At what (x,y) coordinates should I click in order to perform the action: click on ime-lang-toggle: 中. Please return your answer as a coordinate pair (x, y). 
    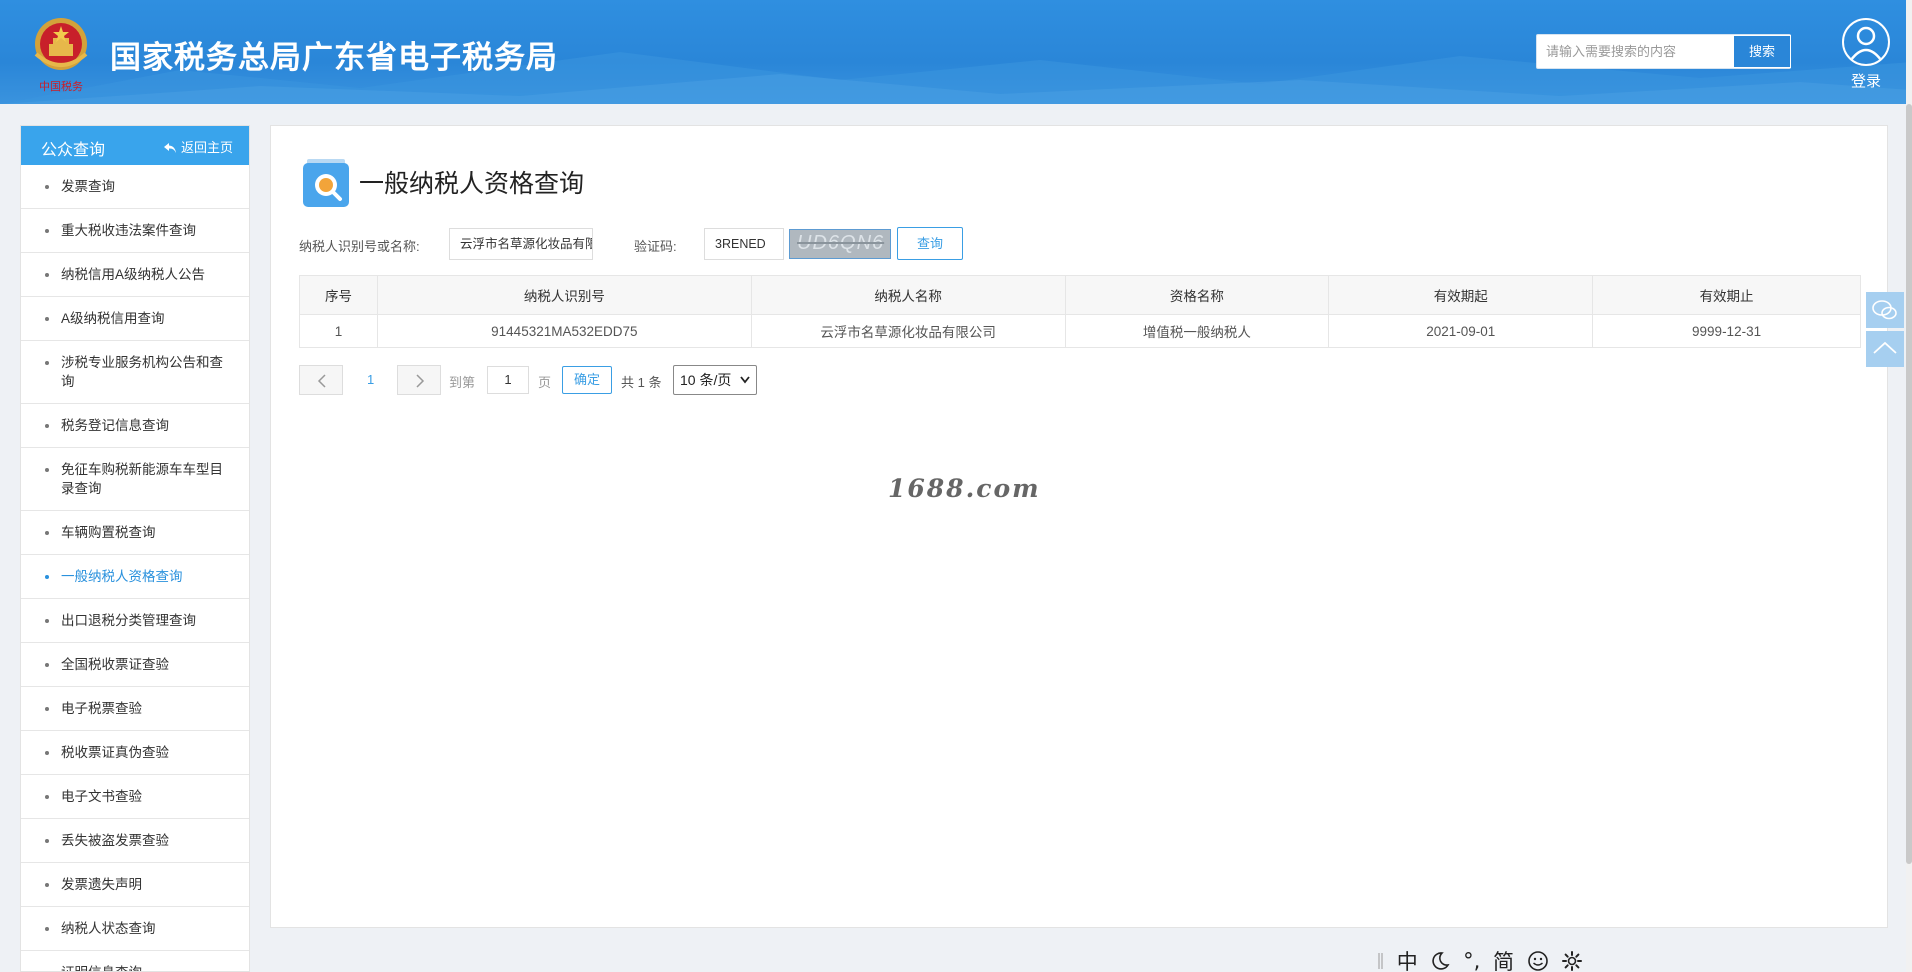
    Looking at the image, I should click on (1407, 959).